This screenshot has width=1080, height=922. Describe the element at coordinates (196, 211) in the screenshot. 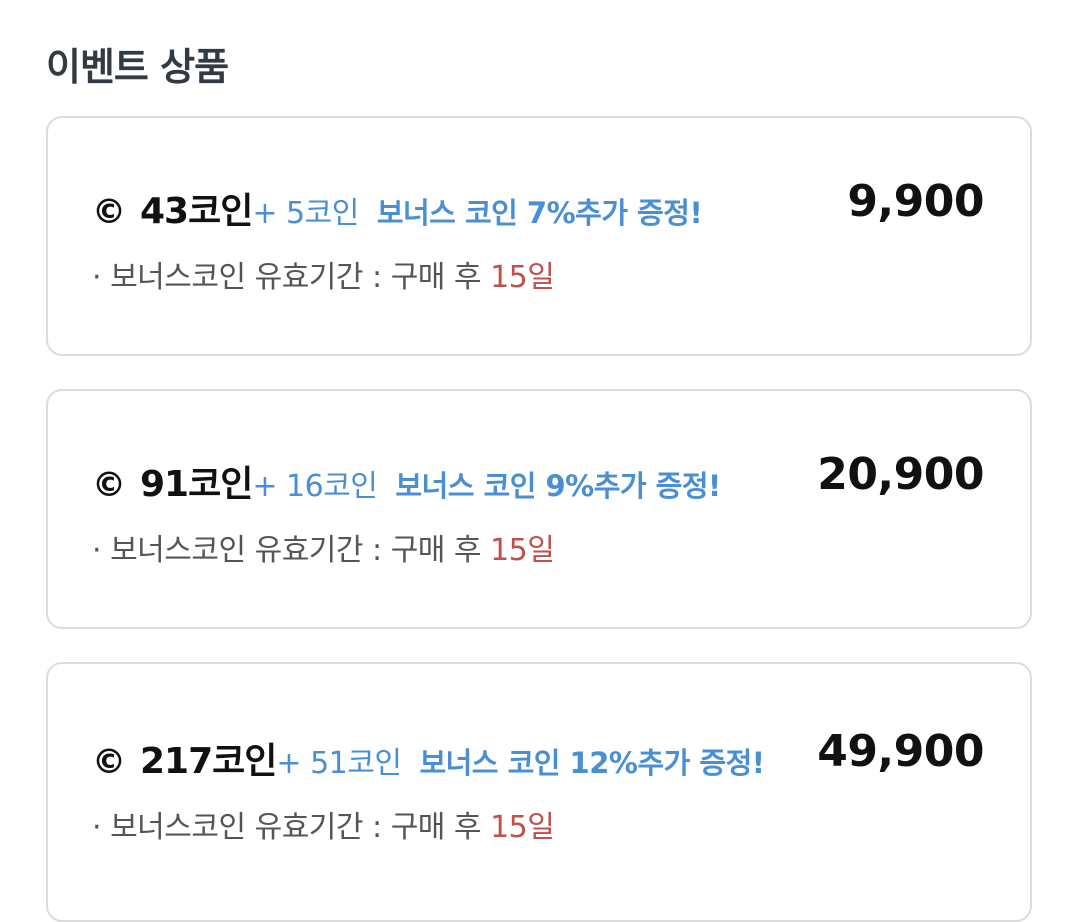

I see `coin-amount: 43코인` at that location.